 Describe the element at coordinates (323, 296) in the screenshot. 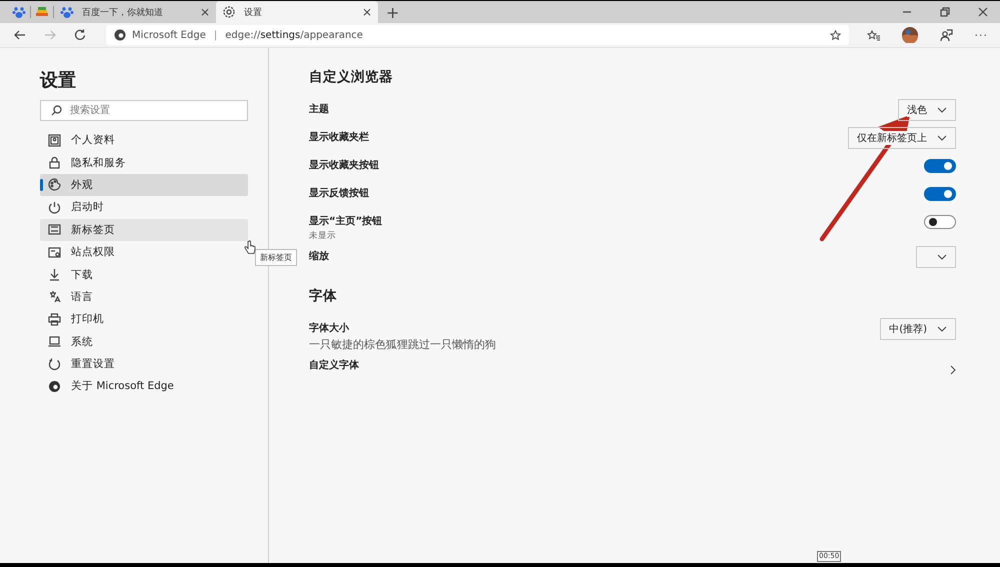

I see `section-heading: 字体` at that location.